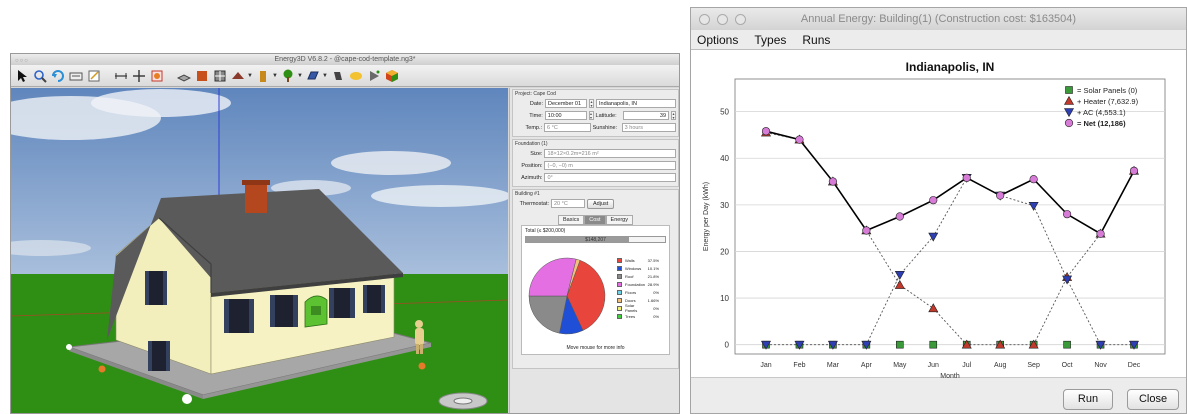 This screenshot has height=414, width=1187. Describe the element at coordinates (724, 158) in the screenshot. I see `y-tick-label: 40` at that location.